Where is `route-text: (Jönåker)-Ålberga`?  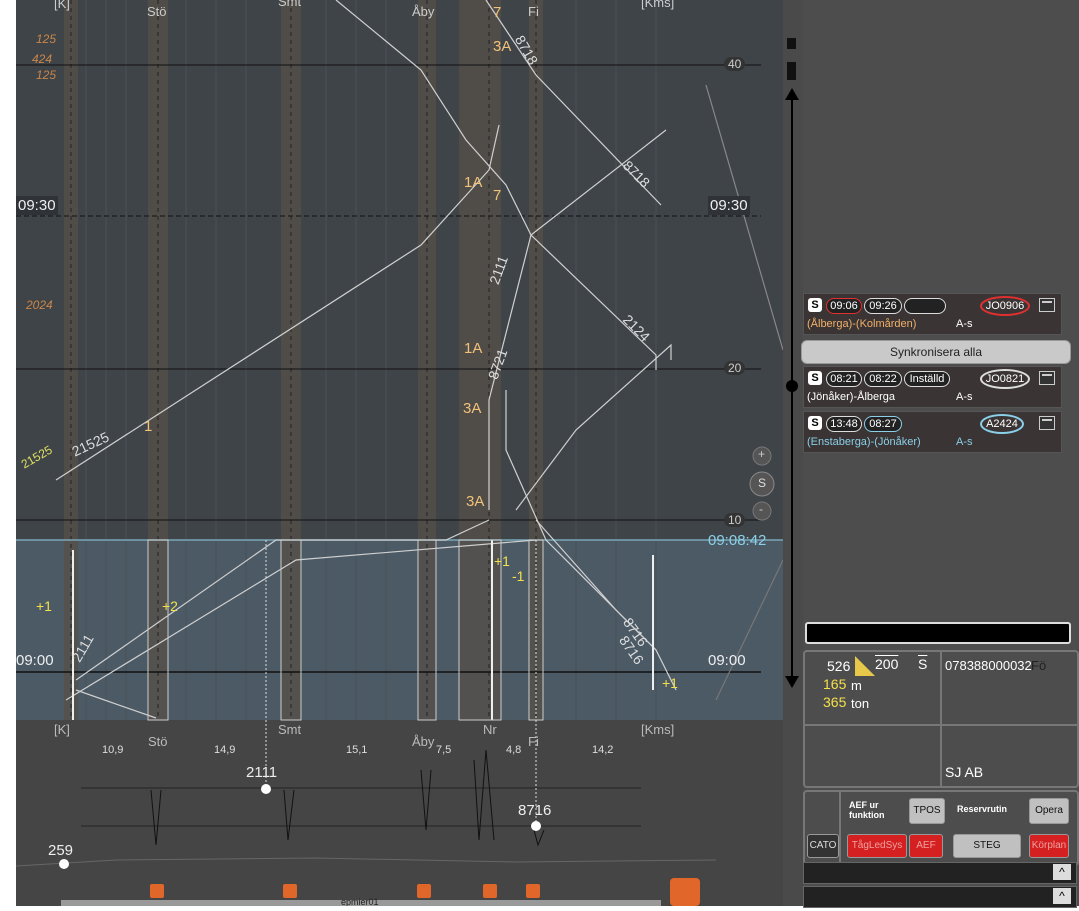 route-text: (Jönåker)-Ålberga is located at coordinates (851, 397).